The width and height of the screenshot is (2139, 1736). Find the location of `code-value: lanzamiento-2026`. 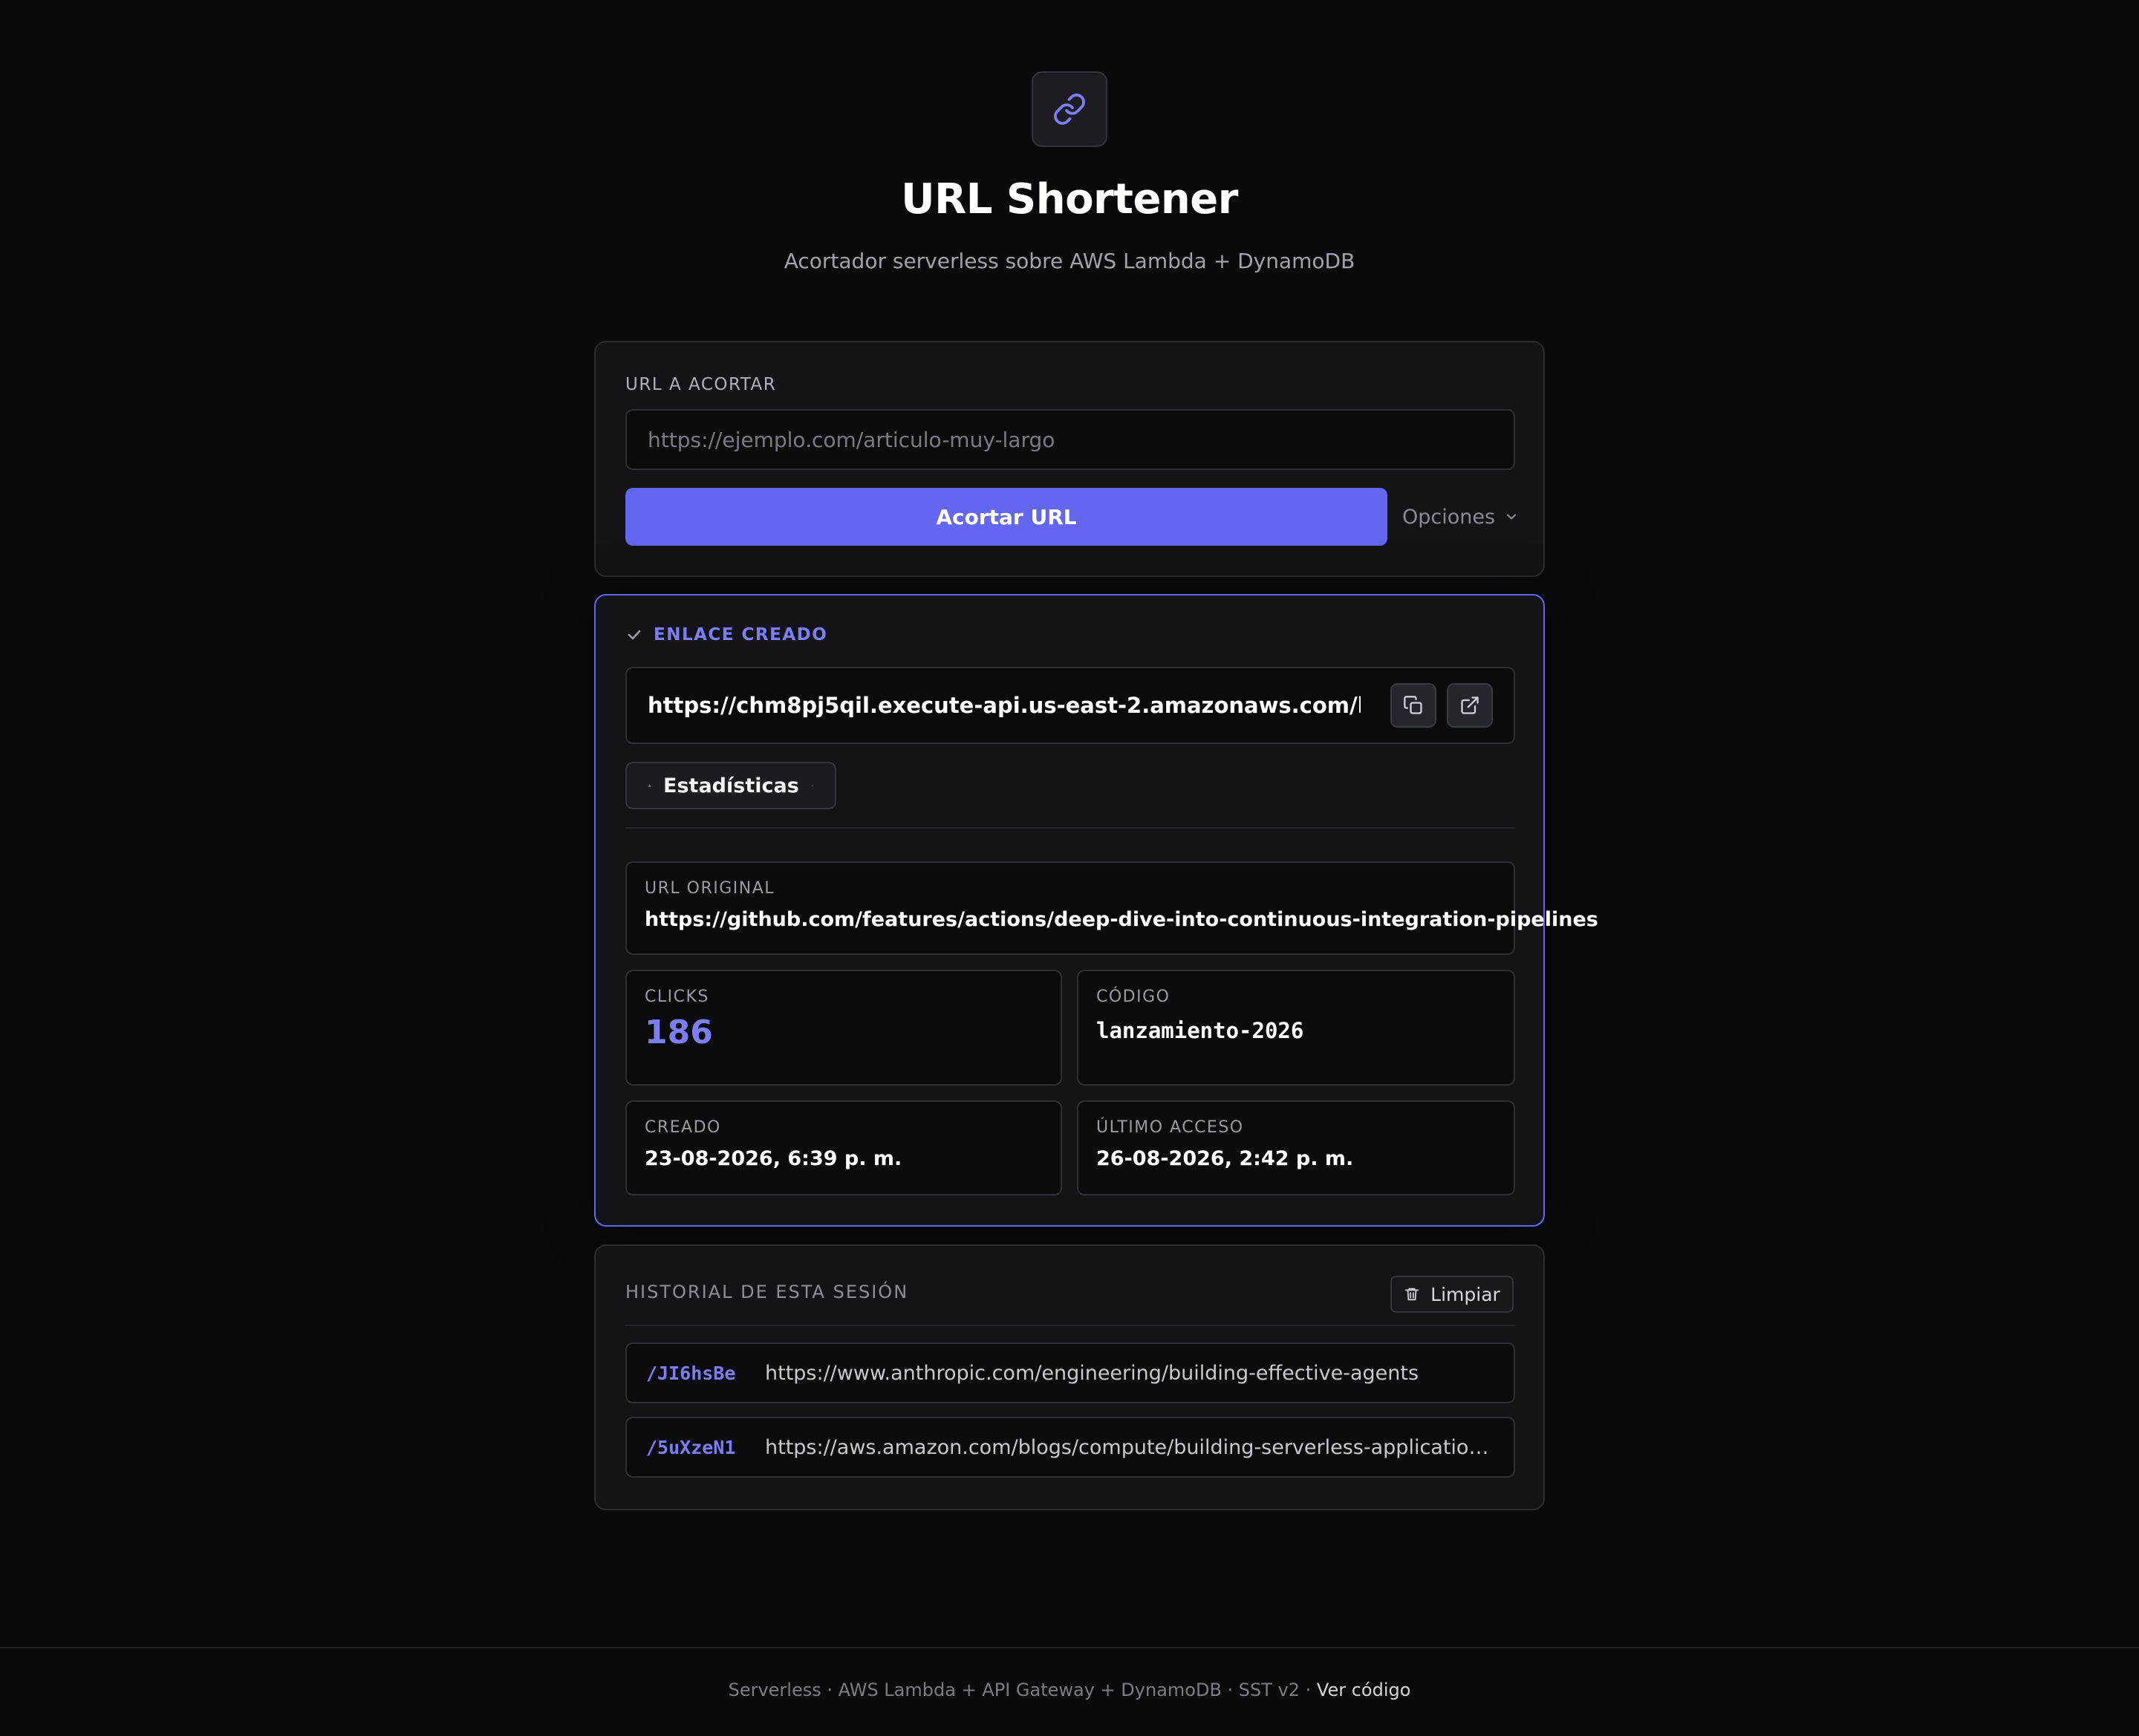

code-value: lanzamiento-2026 is located at coordinates (1200, 1030).